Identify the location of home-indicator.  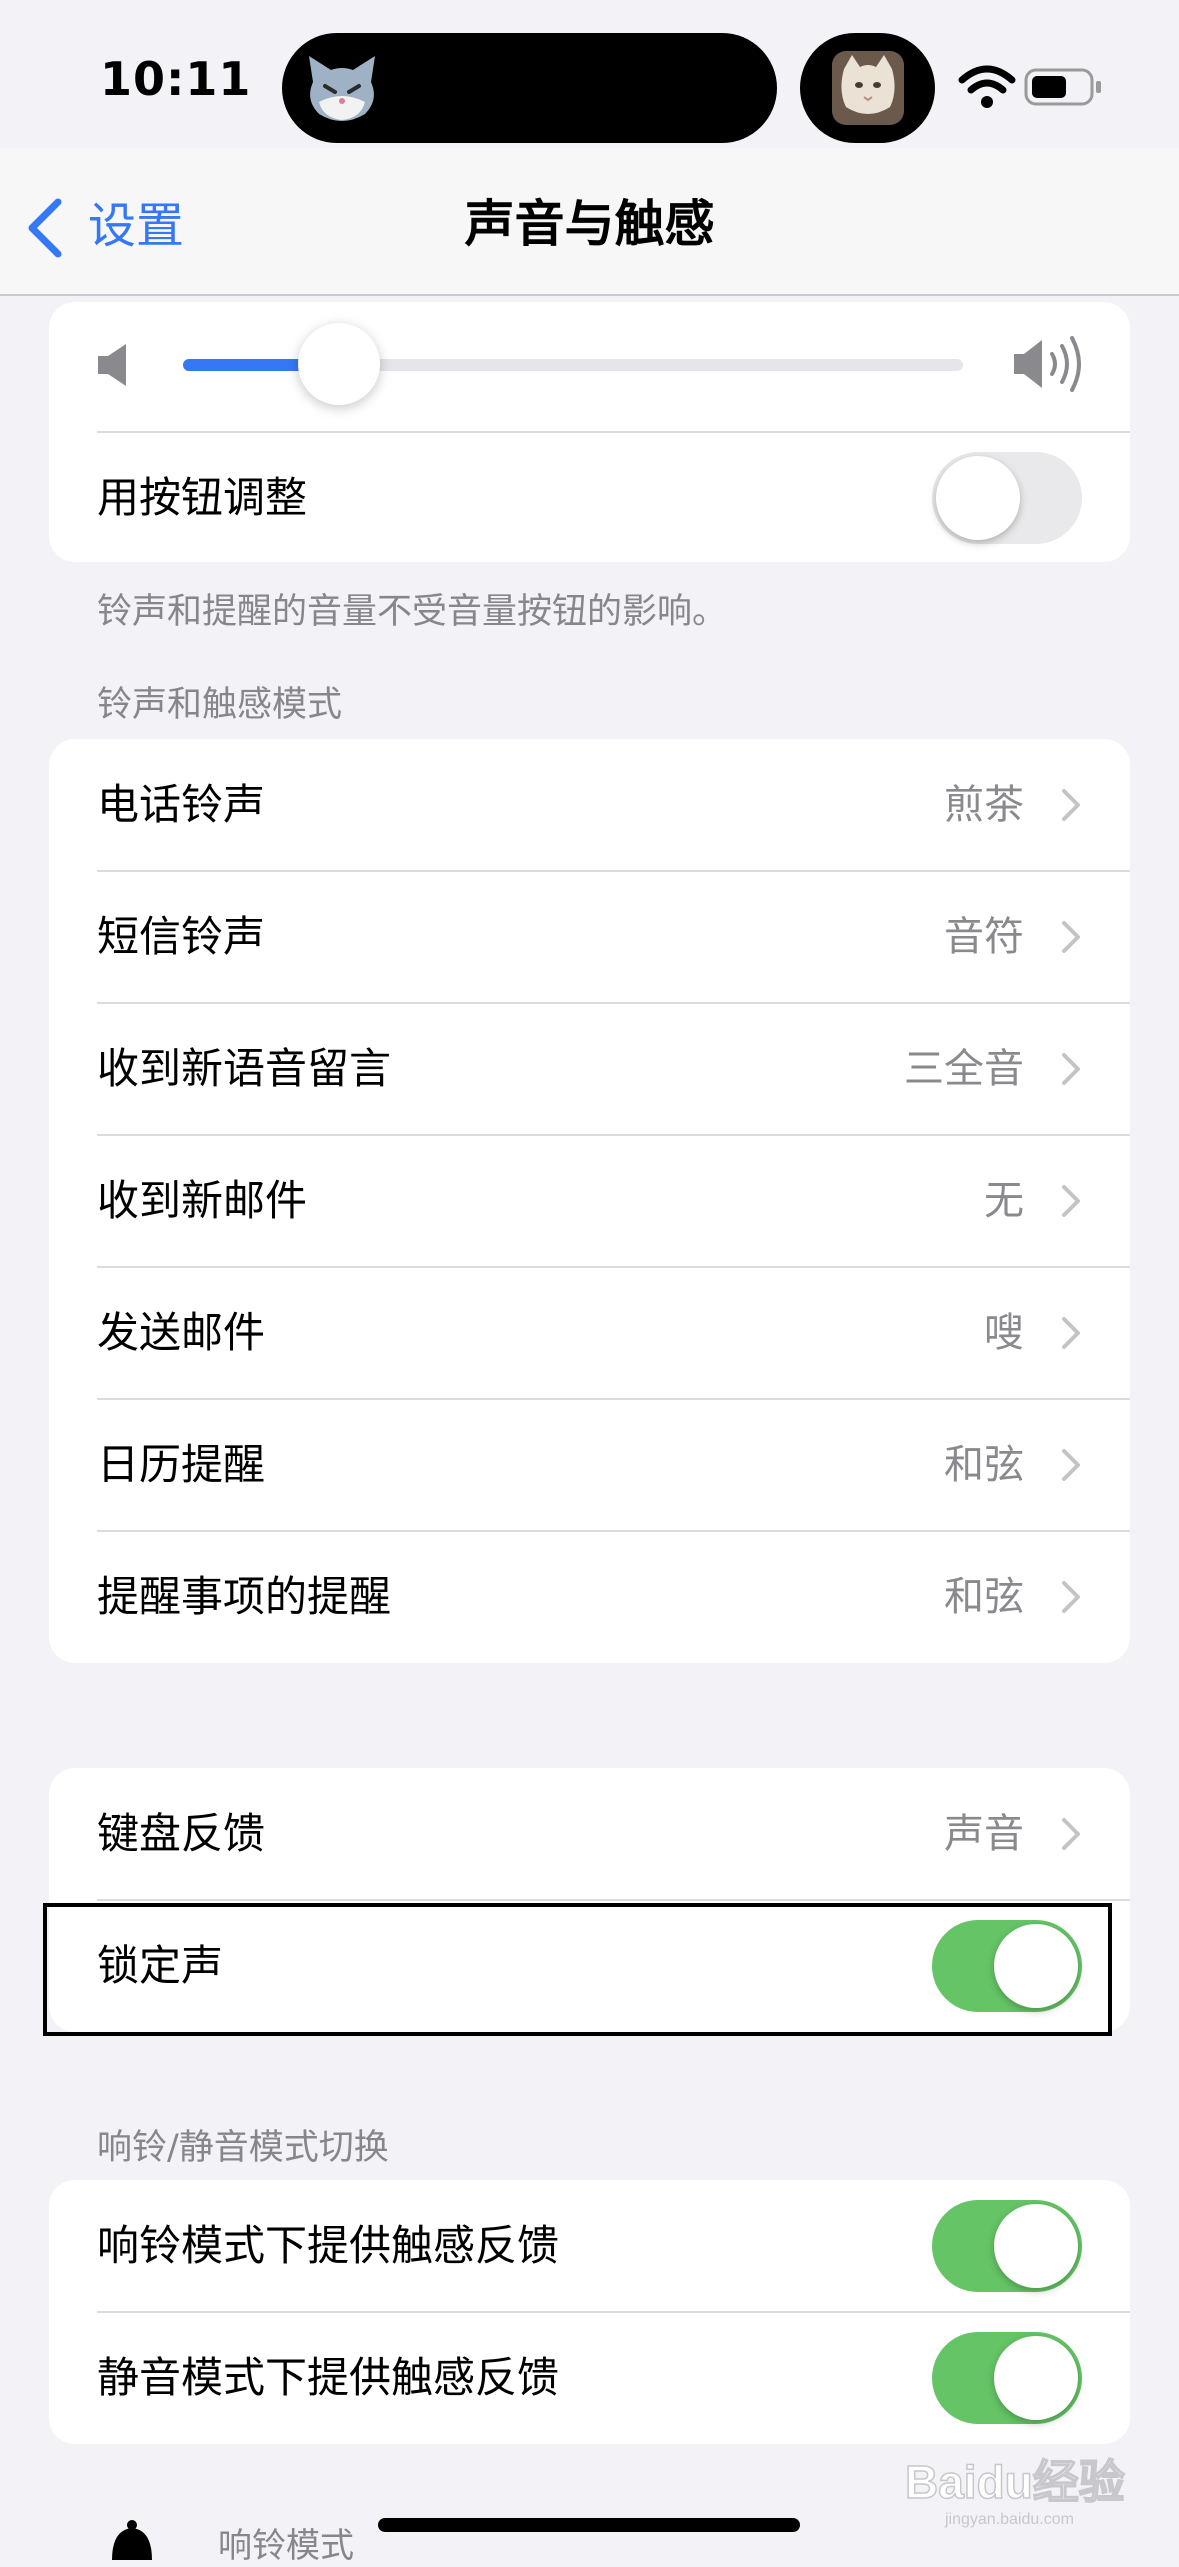
(589, 2525).